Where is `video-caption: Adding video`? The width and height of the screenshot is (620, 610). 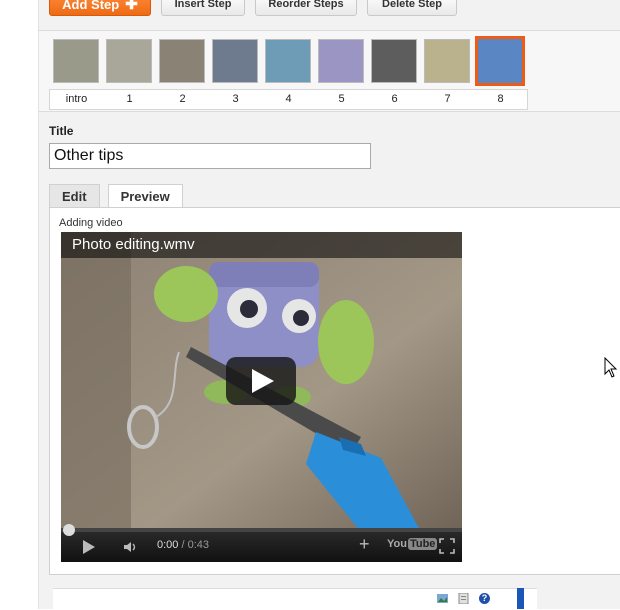 video-caption: Adding video is located at coordinates (91, 223).